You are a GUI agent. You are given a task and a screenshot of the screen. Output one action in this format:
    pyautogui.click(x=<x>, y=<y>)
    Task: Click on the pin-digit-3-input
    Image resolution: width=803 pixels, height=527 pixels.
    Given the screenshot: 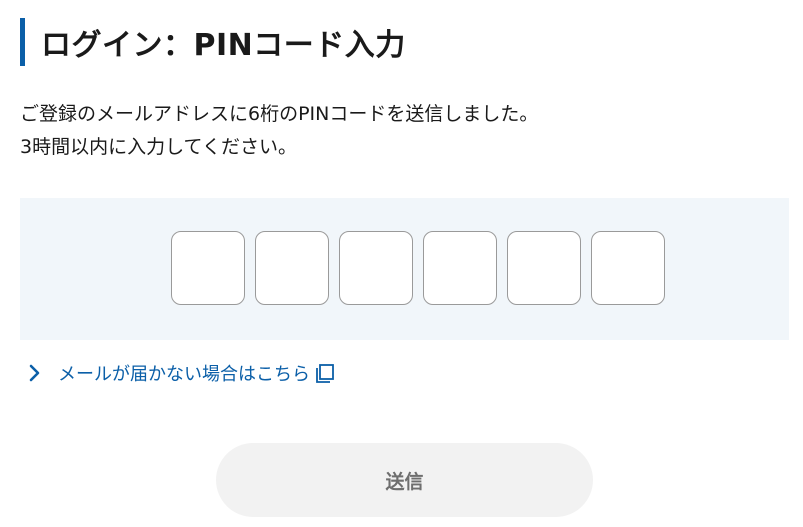 What is the action you would take?
    pyautogui.click(x=376, y=268)
    